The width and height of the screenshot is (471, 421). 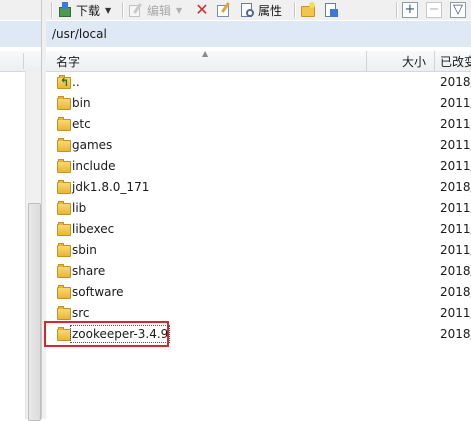 I want to click on name-column-header: 名字 ▲, so click(x=206, y=60).